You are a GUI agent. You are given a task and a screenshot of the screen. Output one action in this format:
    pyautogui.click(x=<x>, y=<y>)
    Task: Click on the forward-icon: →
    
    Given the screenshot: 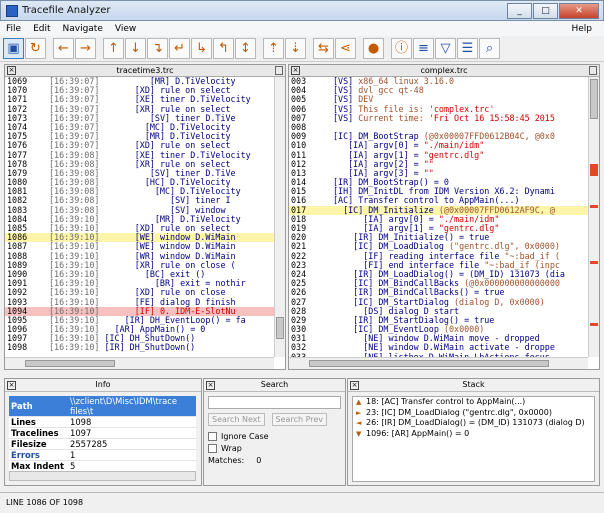 What is the action you would take?
    pyautogui.click(x=85, y=48)
    